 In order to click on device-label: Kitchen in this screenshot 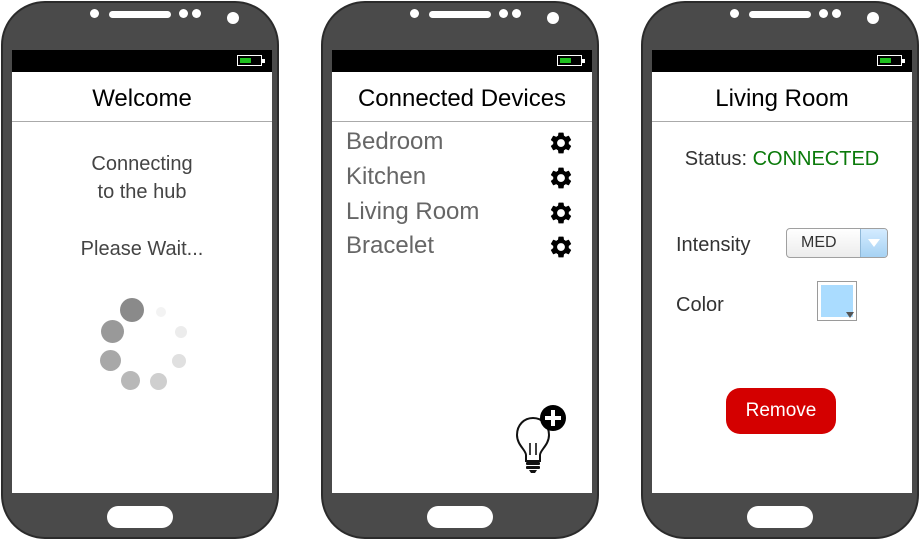, I will do `click(386, 176)`.